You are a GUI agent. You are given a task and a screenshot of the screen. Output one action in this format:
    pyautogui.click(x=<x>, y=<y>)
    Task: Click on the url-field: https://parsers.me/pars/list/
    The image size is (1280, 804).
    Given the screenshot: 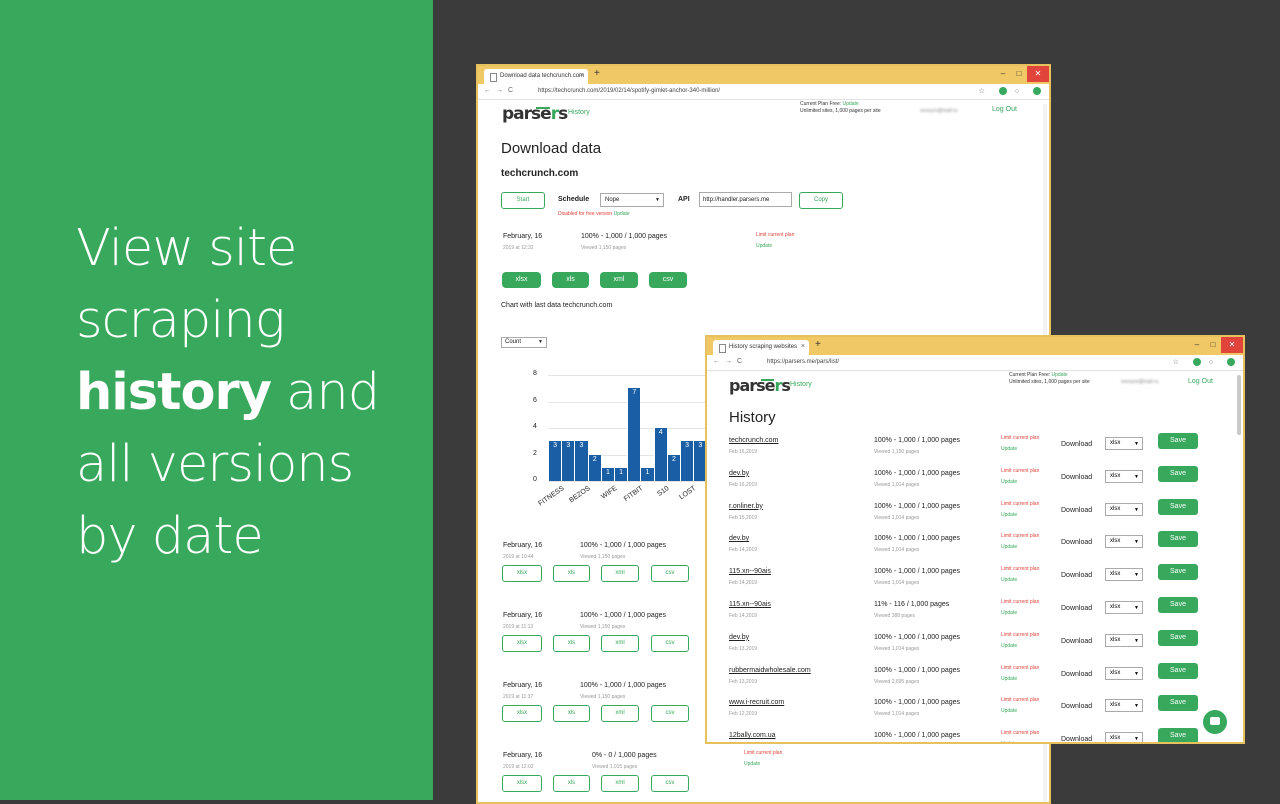 What is the action you would take?
    pyautogui.click(x=803, y=362)
    